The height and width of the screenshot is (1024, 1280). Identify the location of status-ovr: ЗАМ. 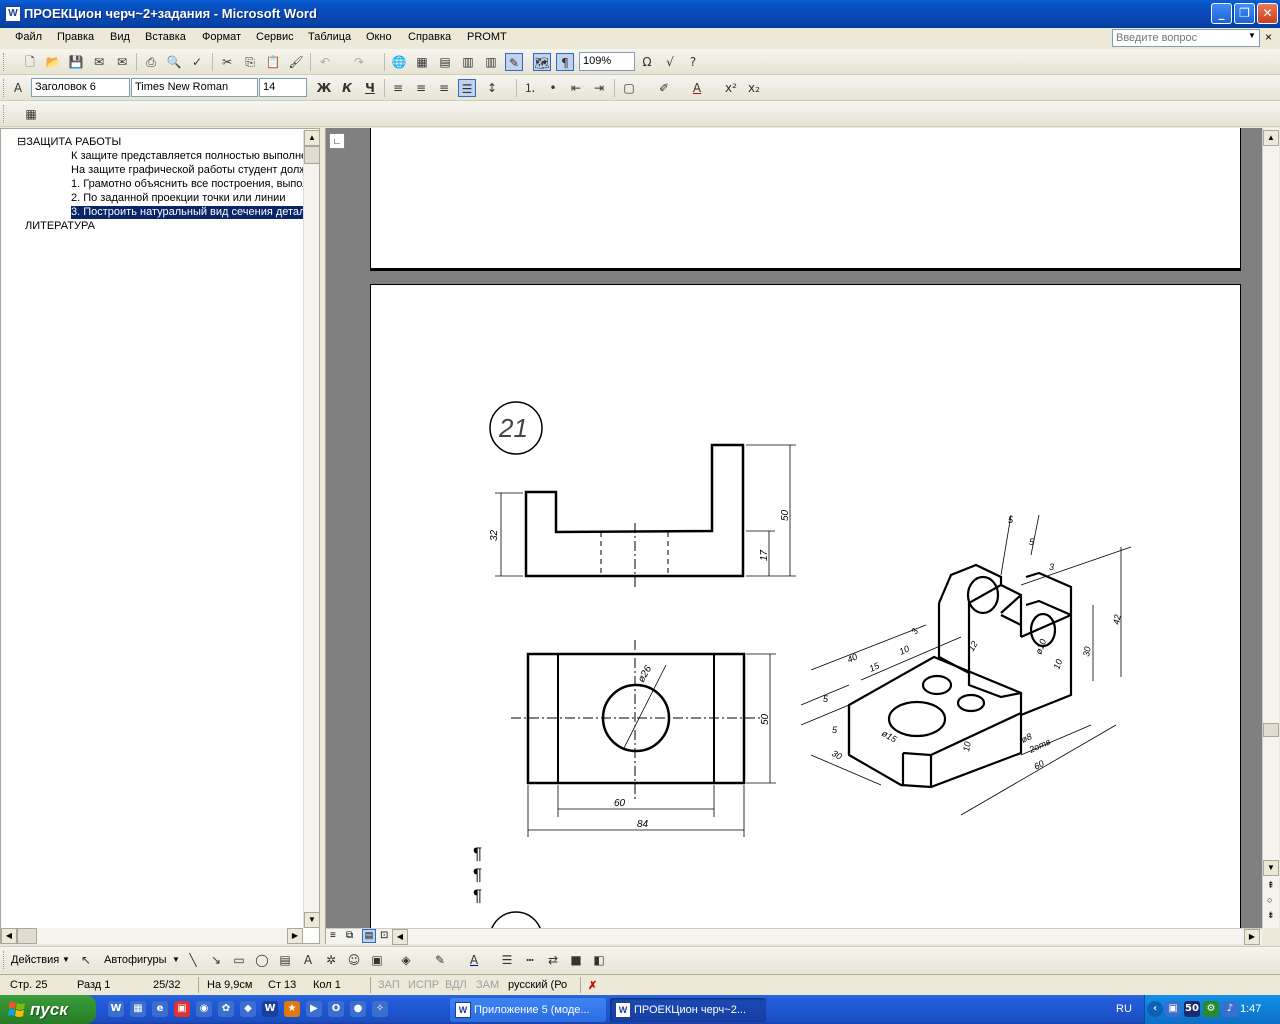
(487, 985).